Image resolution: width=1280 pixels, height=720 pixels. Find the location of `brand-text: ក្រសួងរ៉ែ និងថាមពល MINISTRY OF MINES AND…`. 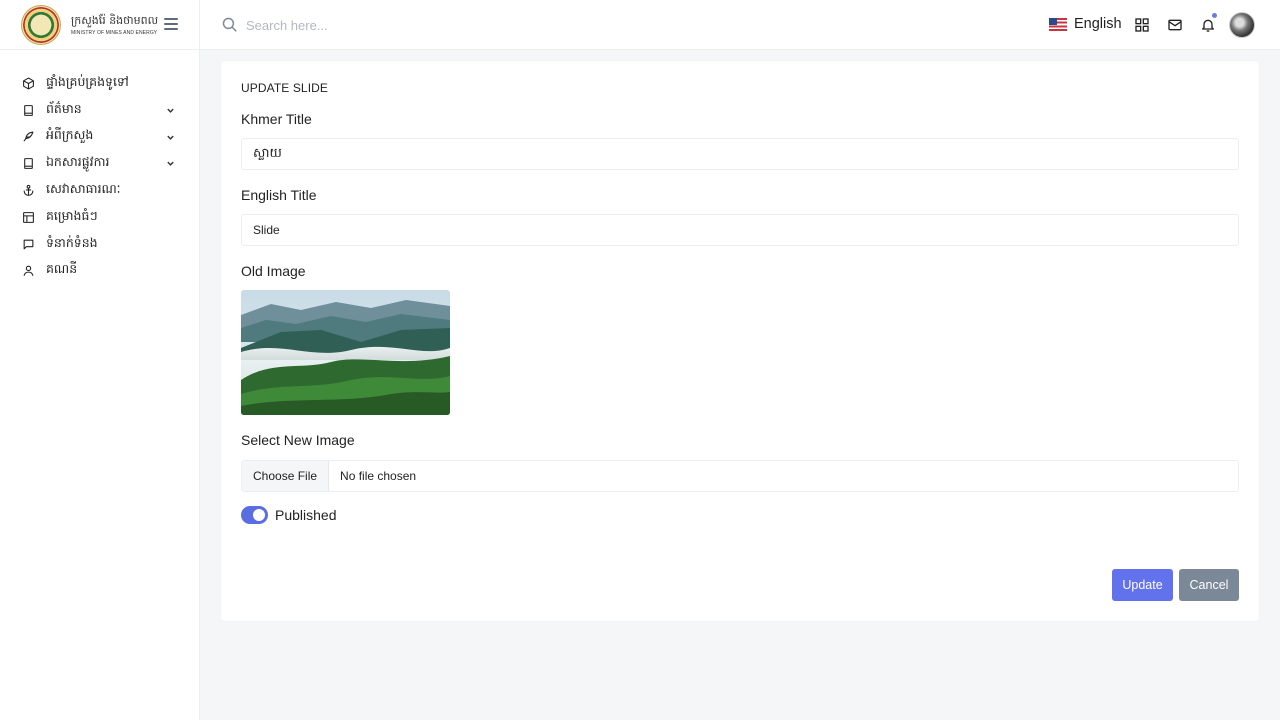

brand-text: ក្រសួងរ៉ែ និងថាមពល MINISTRY OF MINES AND… is located at coordinates (114, 25).